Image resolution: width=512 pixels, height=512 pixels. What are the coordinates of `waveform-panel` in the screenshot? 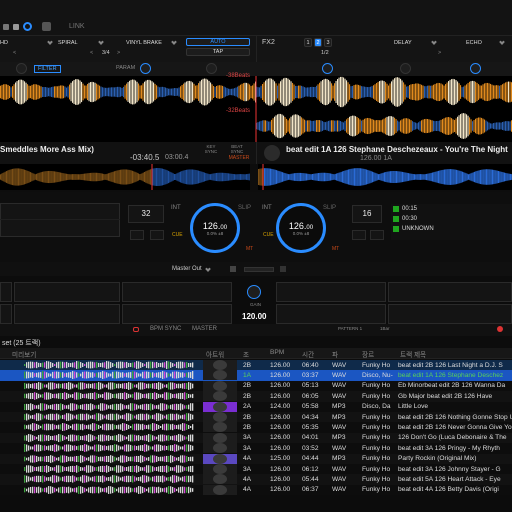 It's located at (256, 109).